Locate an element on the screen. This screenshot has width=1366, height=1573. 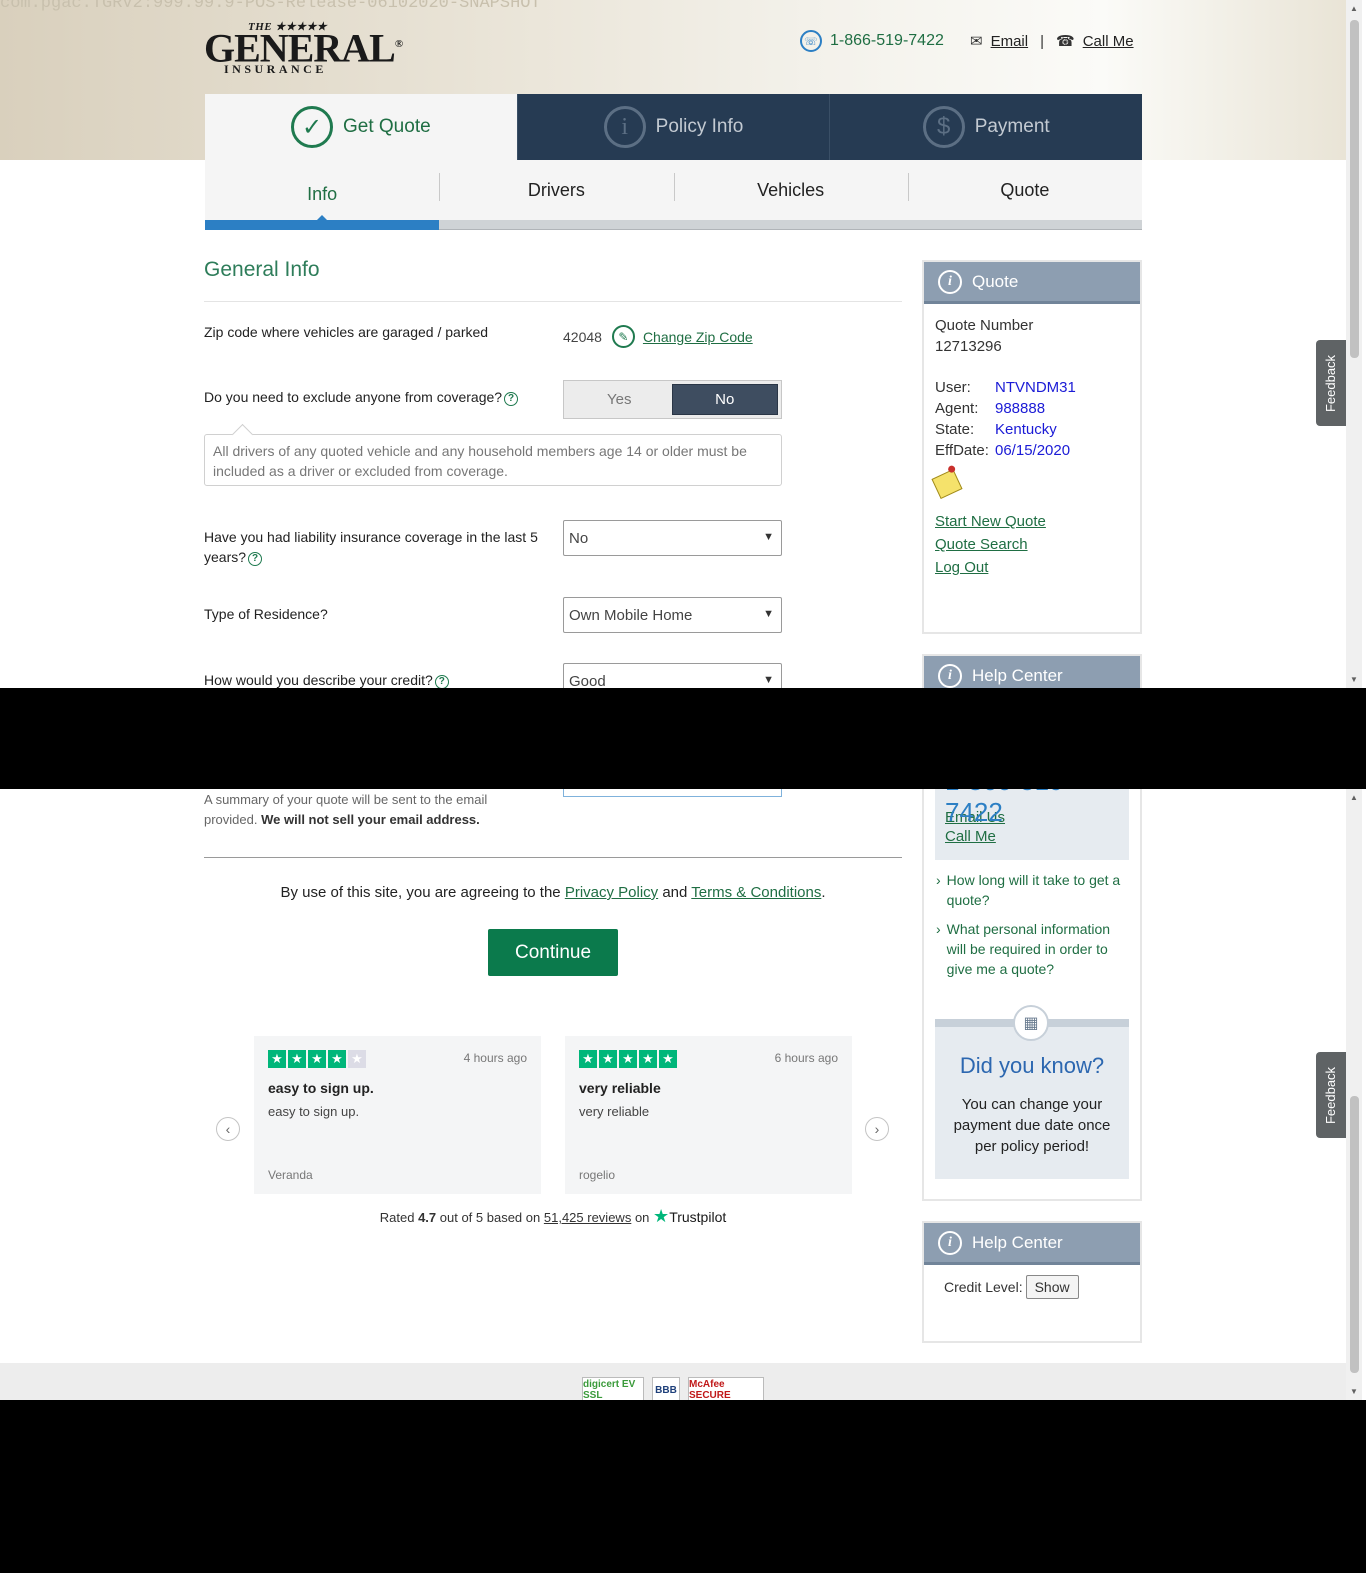
privacy-policy-link: Privacy Policy is located at coordinates (611, 892).